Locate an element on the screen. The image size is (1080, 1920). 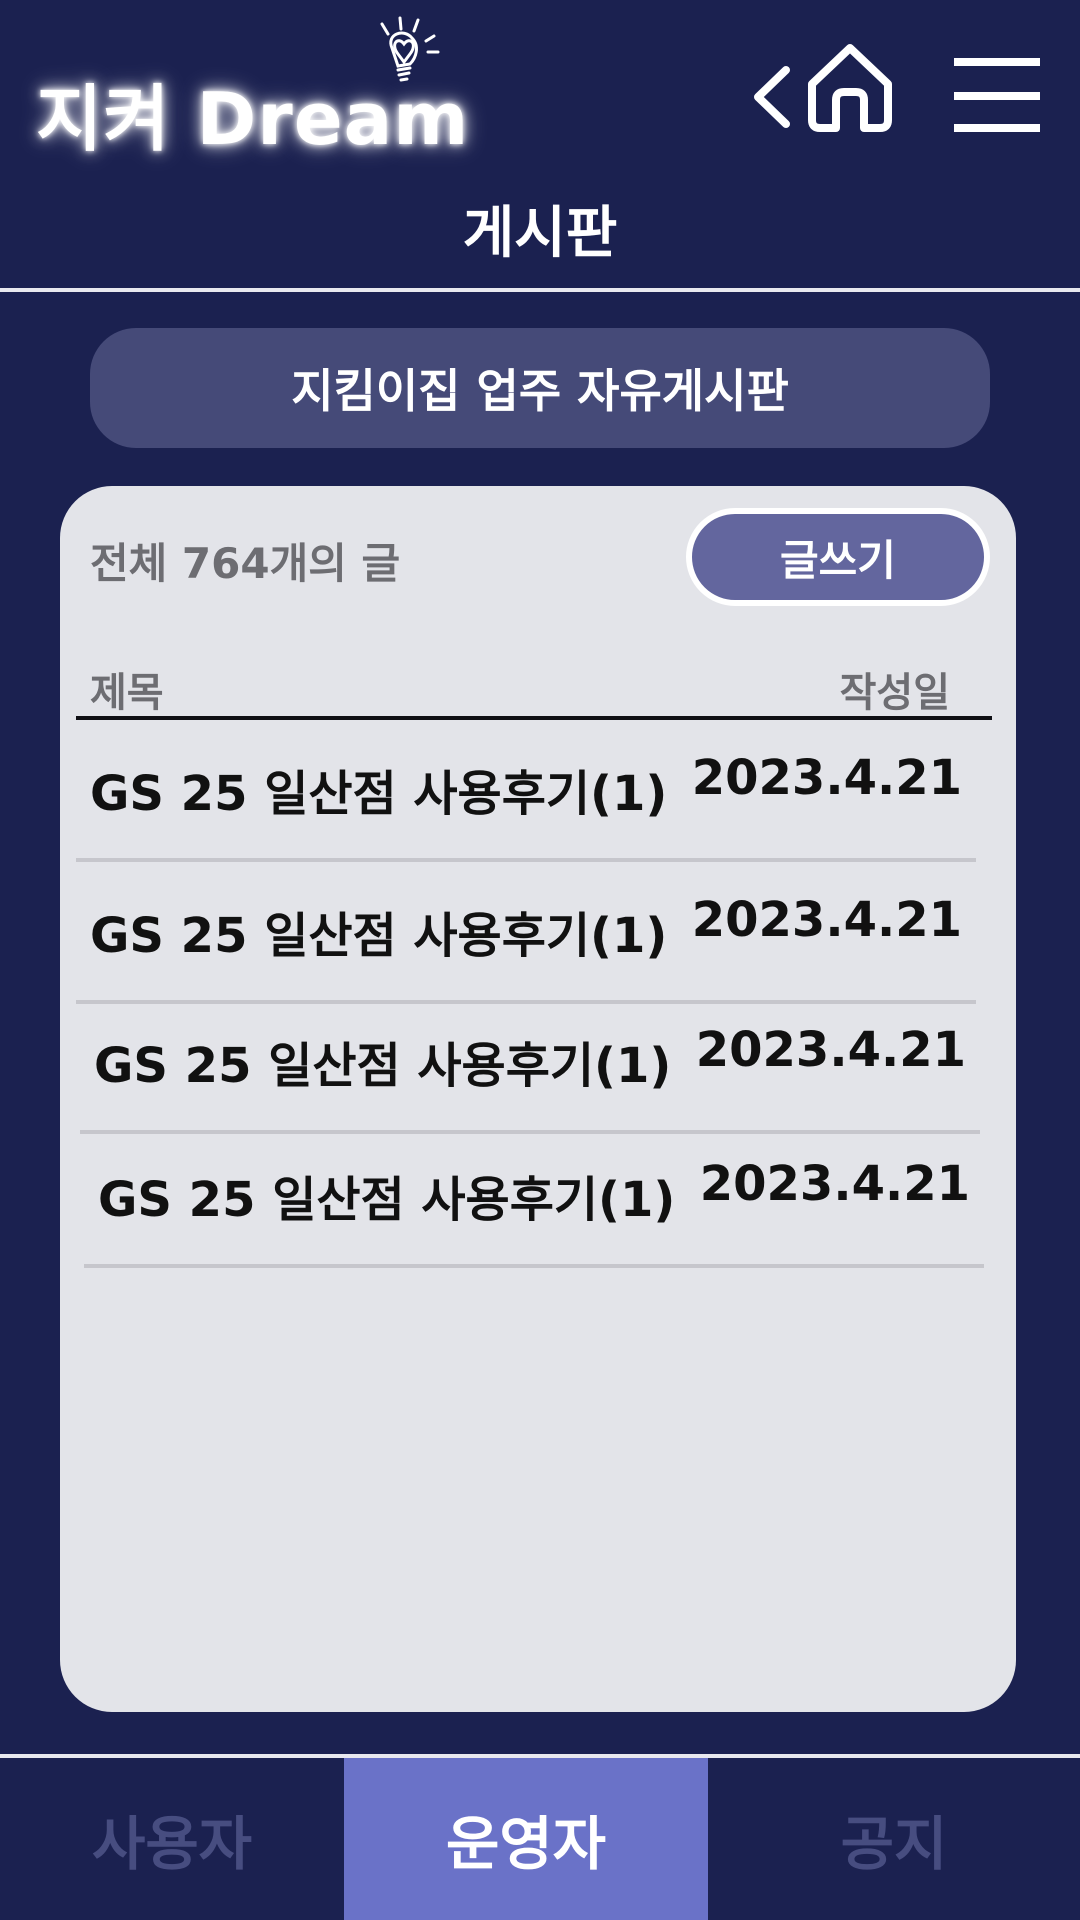
nav-tab-notice: 공지 is located at coordinates (894, 1839).